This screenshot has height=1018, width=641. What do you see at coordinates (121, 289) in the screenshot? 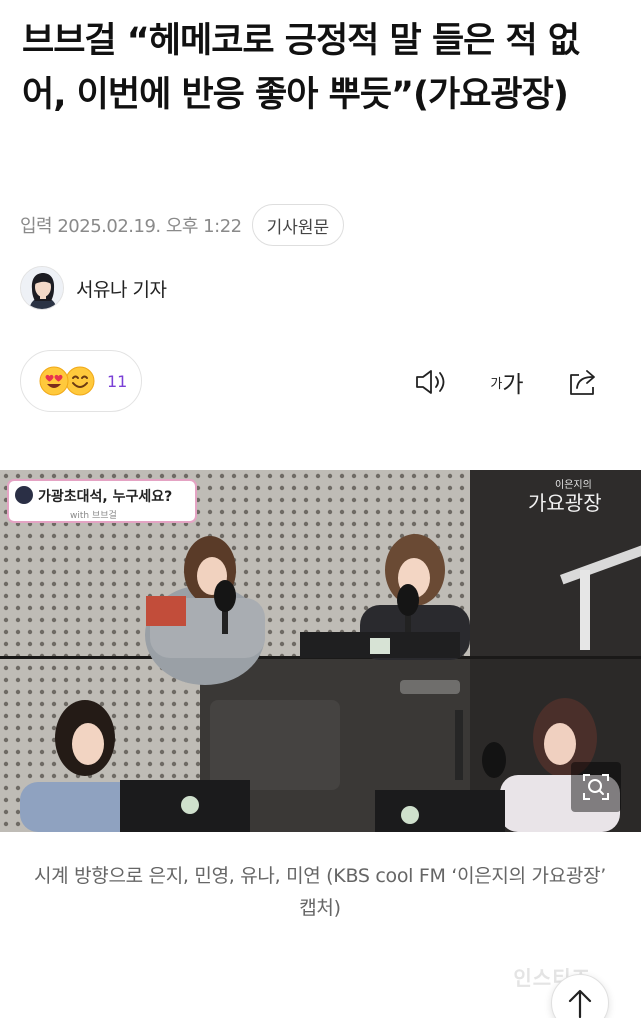
I see `author-name: 서유나 기자` at bounding box center [121, 289].